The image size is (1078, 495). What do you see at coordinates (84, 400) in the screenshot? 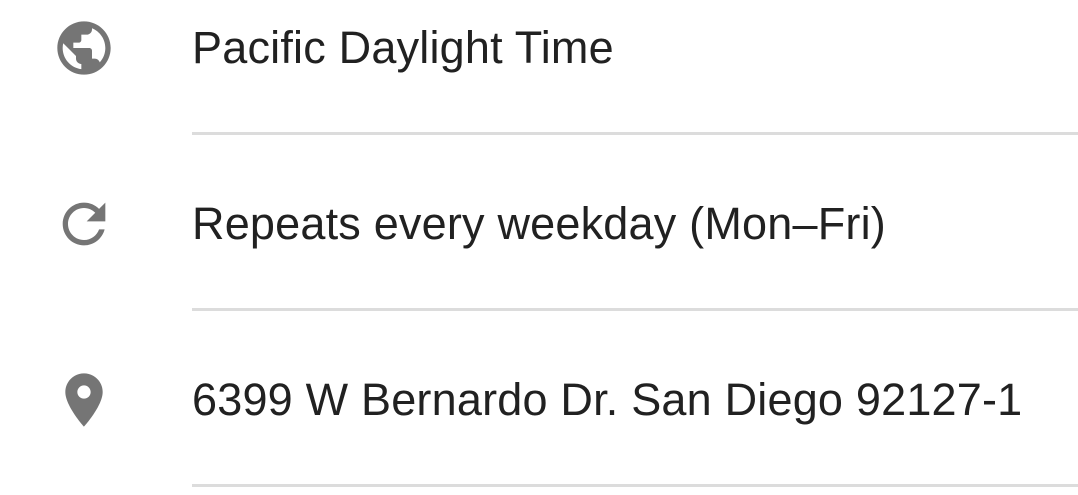
I see `location-pin-icon` at bounding box center [84, 400].